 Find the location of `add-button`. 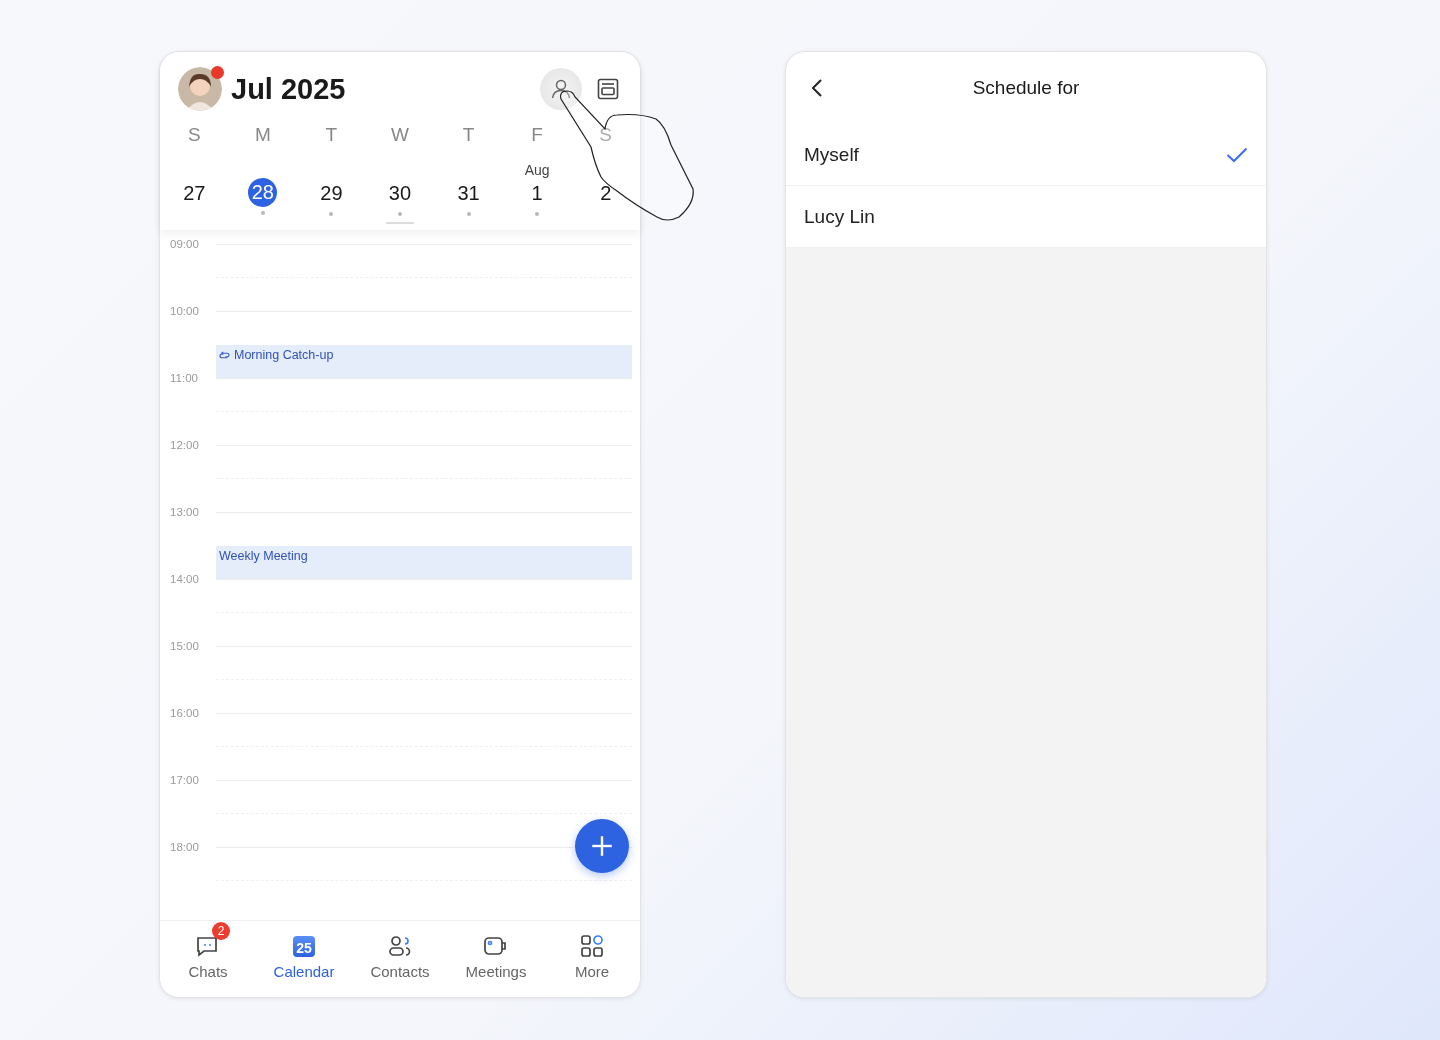

add-button is located at coordinates (602, 846).